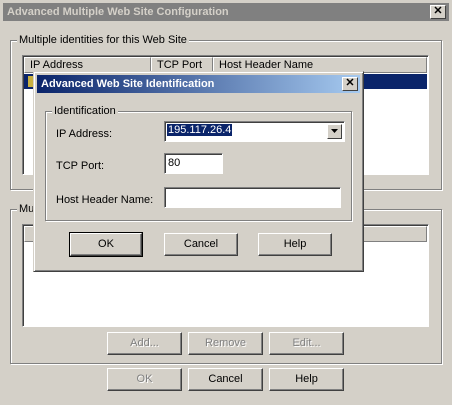 This screenshot has width=452, height=405. What do you see at coordinates (193, 163) in the screenshot?
I see `tcp-port-input: 80` at bounding box center [193, 163].